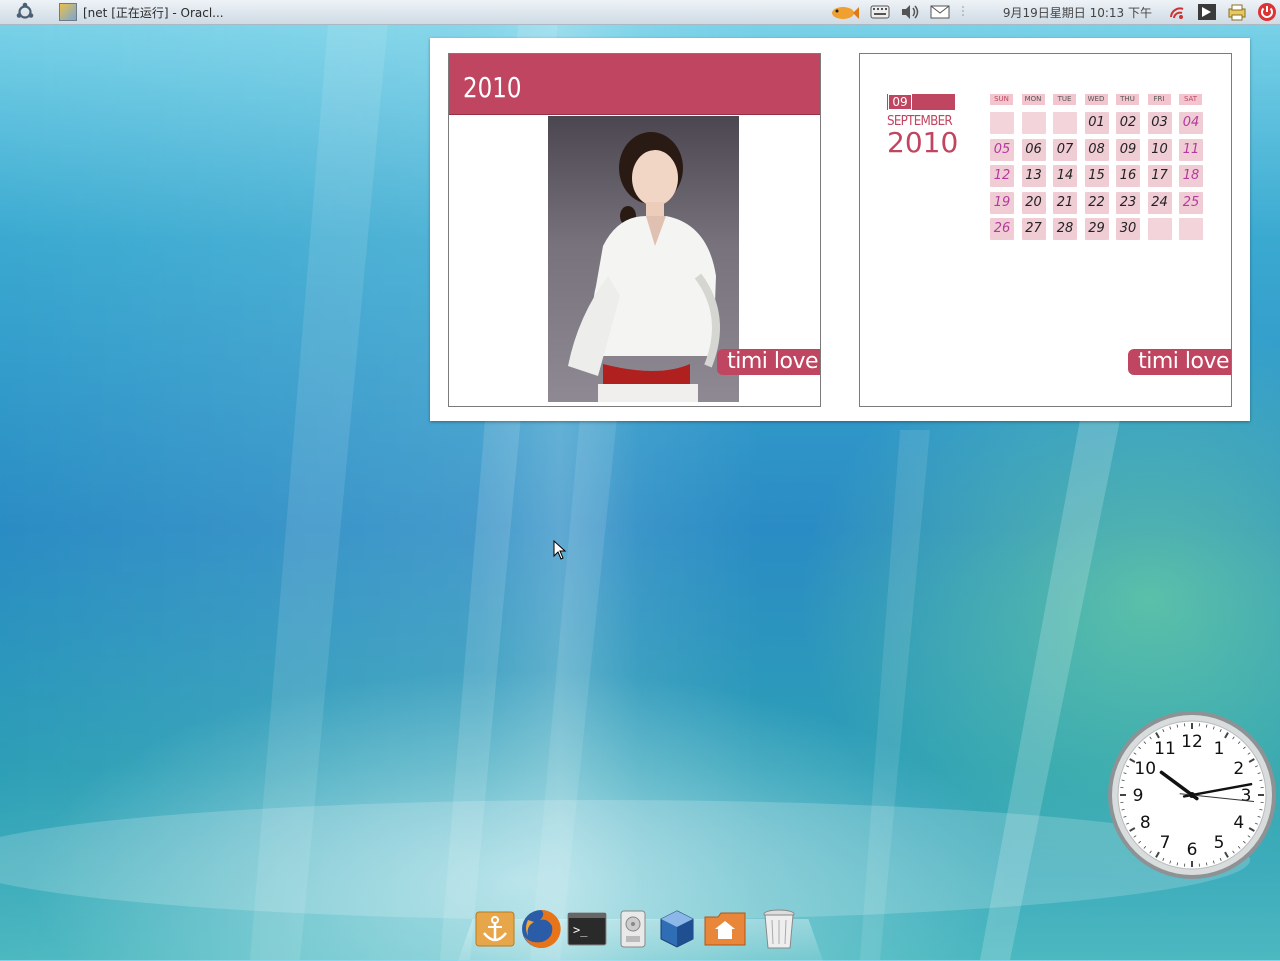 The image size is (1280, 961). I want to click on power-icon, so click(1267, 12).